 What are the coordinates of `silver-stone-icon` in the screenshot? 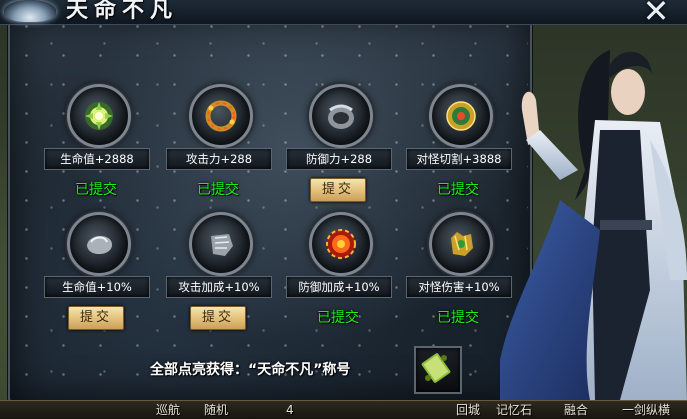 It's located at (100, 245).